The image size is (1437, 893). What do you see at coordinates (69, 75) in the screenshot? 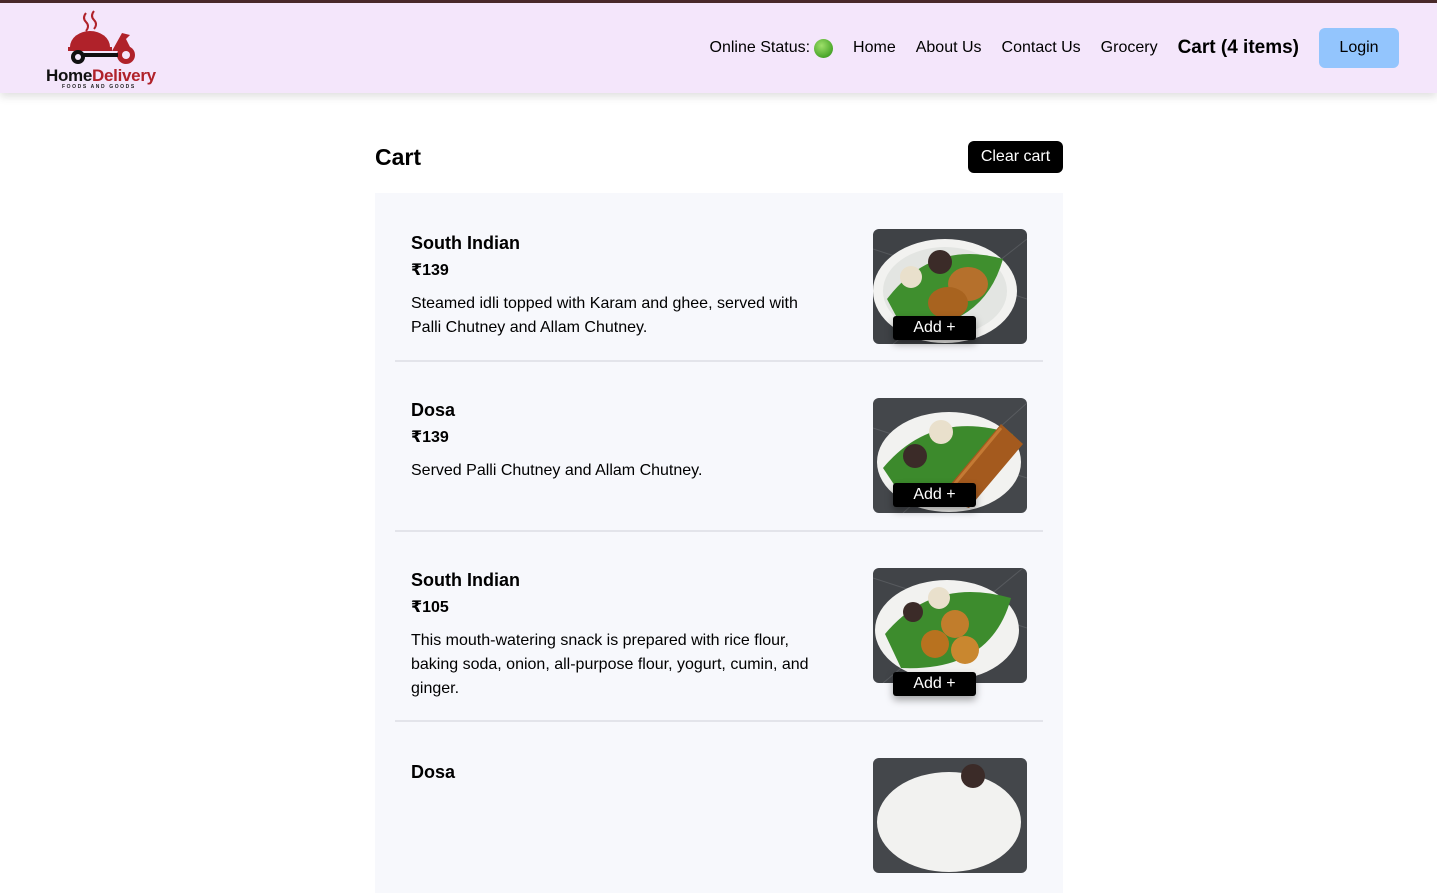
I see `logo-word-home: Home` at bounding box center [69, 75].